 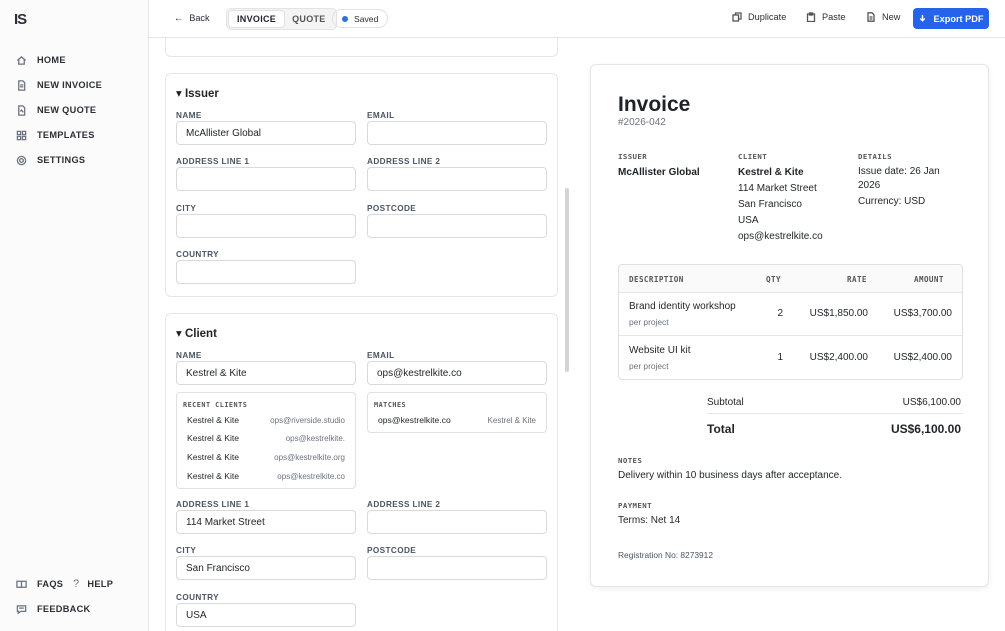 What do you see at coordinates (51, 60) in the screenshot?
I see `sidebar-item-label: HOME` at bounding box center [51, 60].